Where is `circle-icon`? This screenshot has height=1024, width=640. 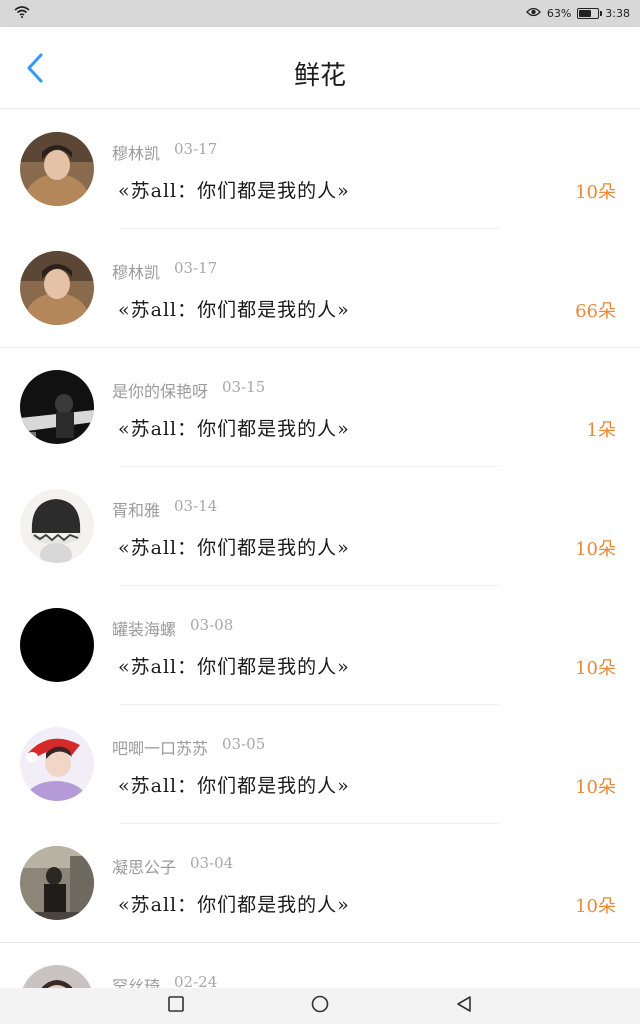
circle-icon is located at coordinates (320, 1006).